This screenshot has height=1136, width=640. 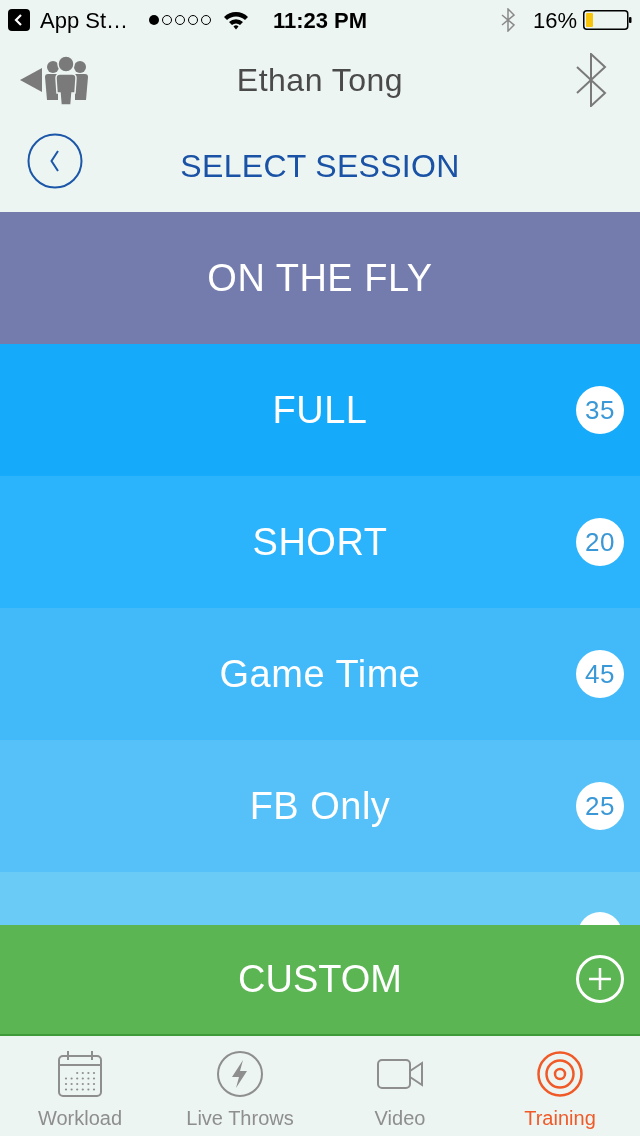 I want to click on count-badge: 45, so click(x=600, y=674).